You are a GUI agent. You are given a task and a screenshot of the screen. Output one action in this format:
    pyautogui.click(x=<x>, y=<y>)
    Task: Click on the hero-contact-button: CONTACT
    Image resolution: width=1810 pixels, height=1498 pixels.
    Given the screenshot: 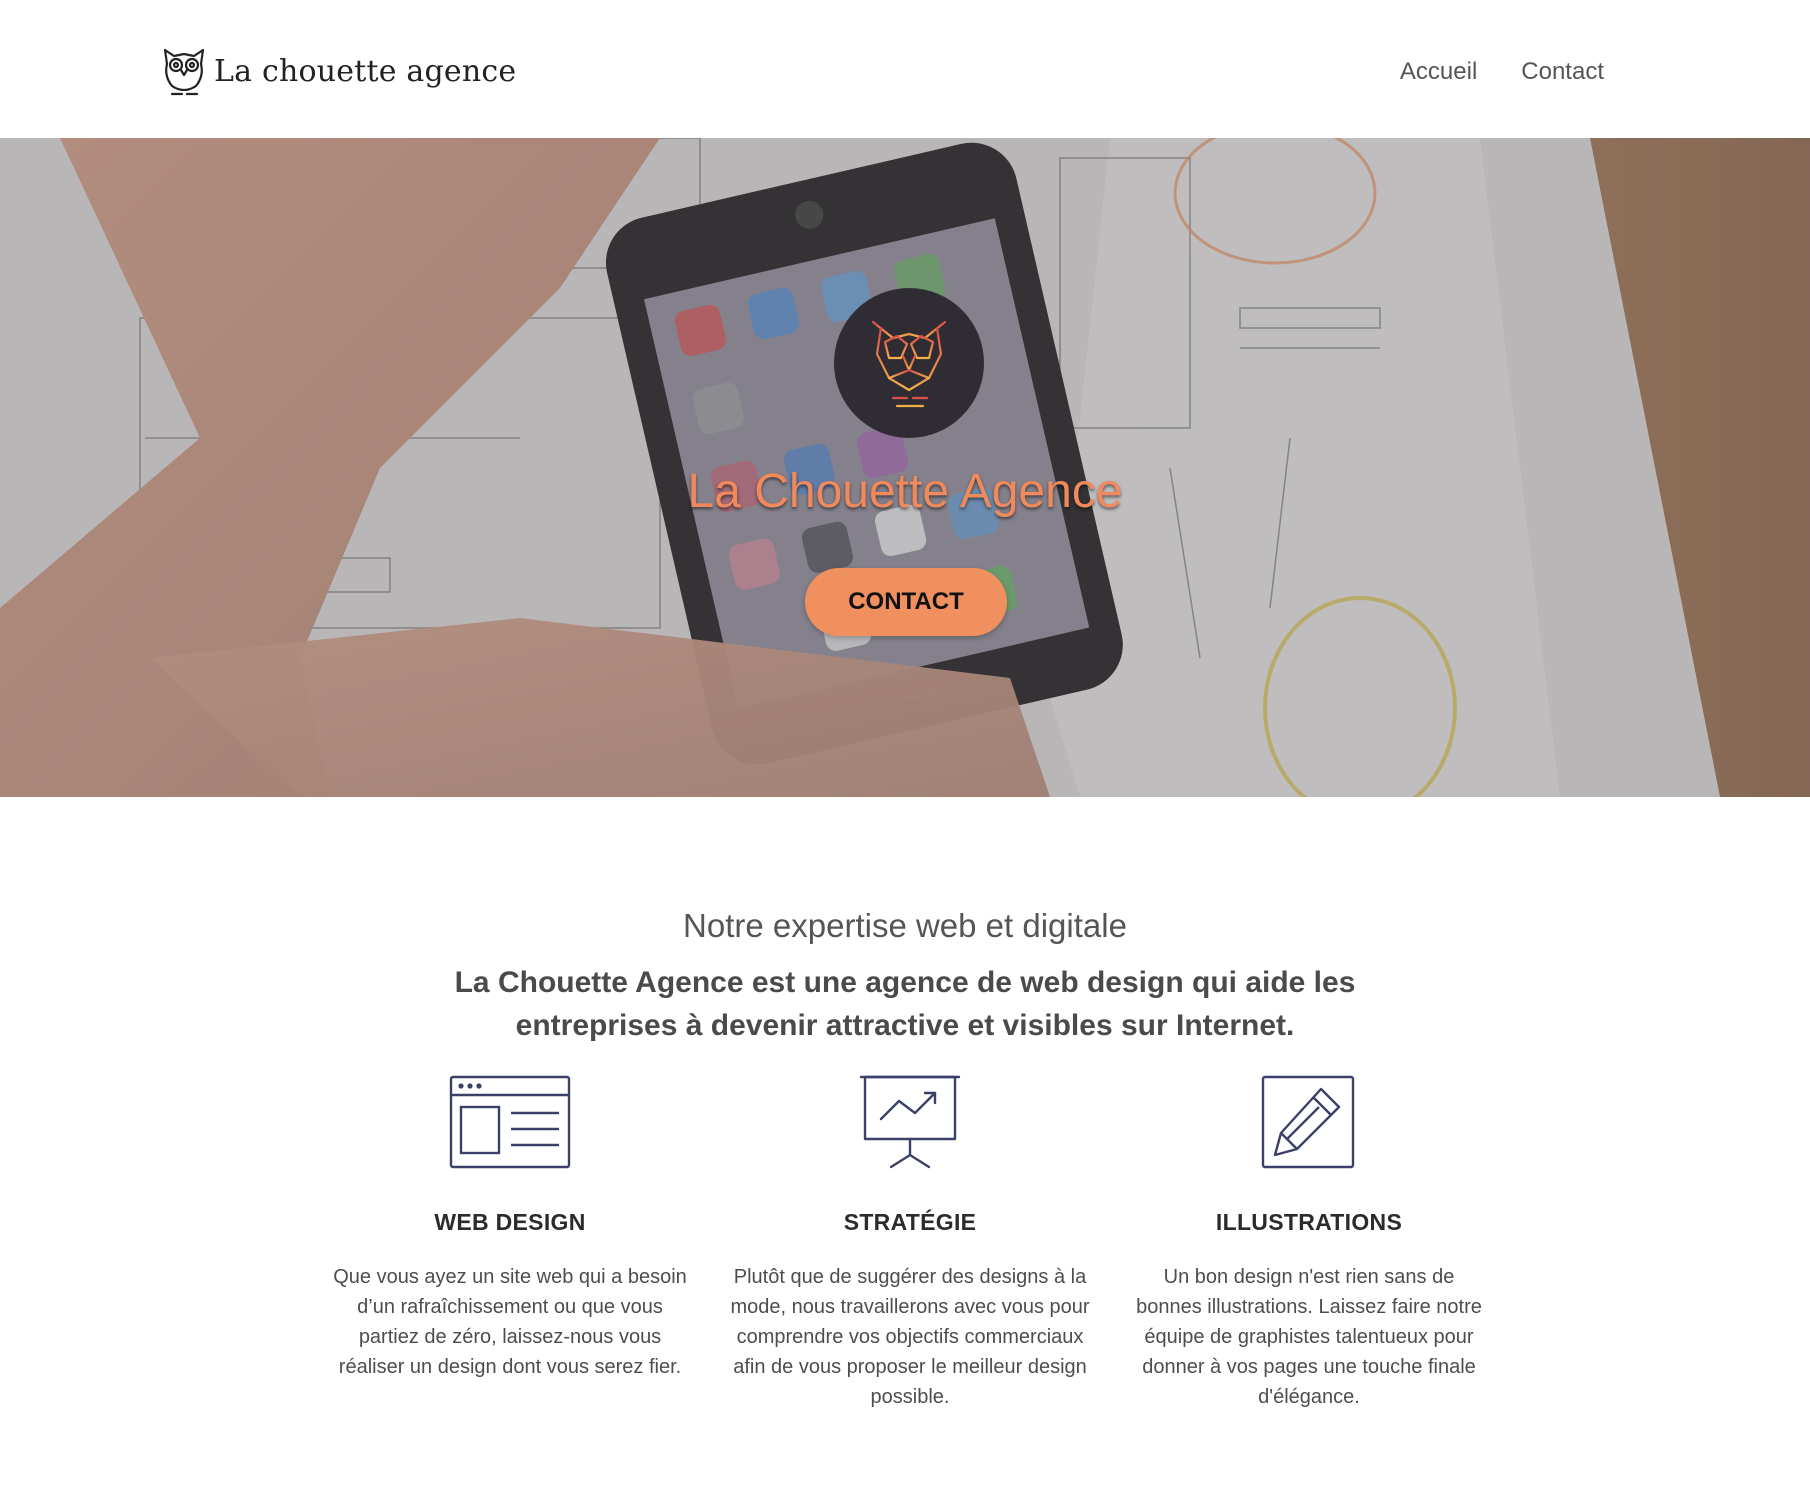 What is the action you would take?
    pyautogui.click(x=906, y=602)
    